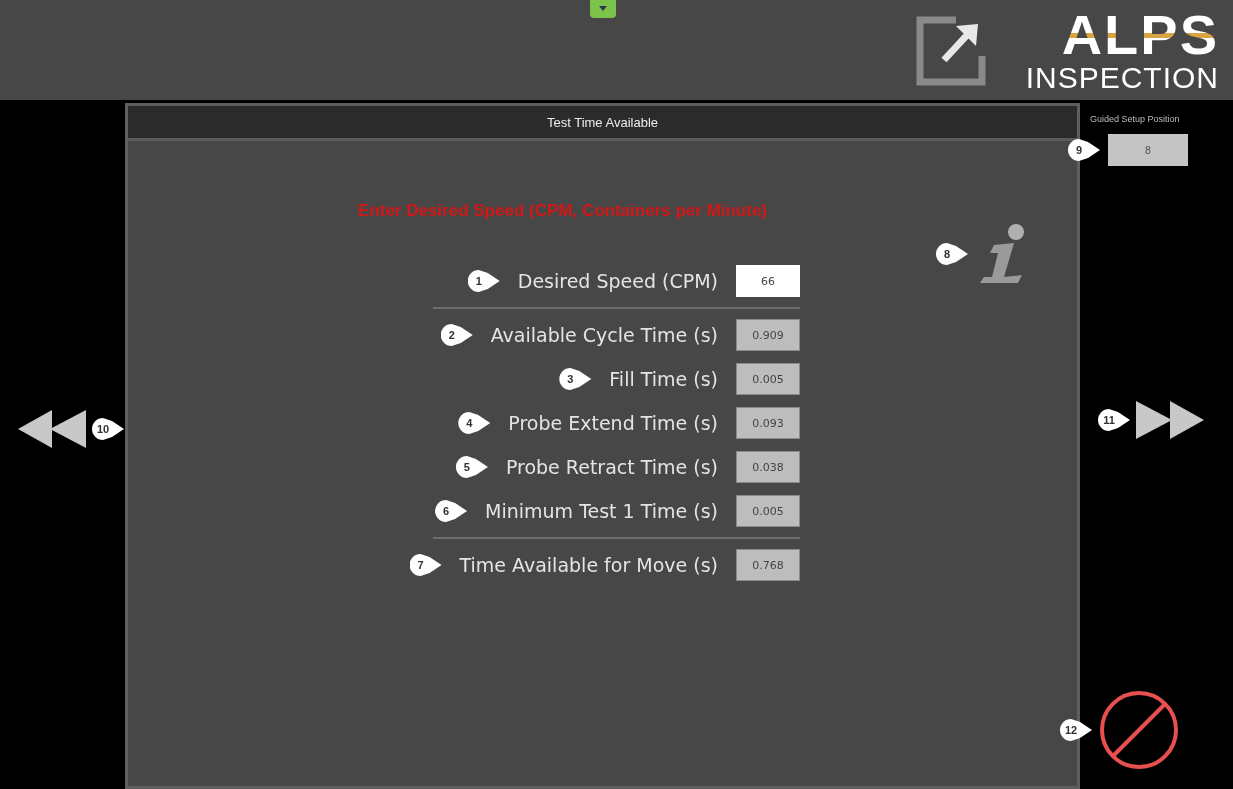 The width and height of the screenshot is (1233, 789). I want to click on callout-marker: 7, so click(425, 565).